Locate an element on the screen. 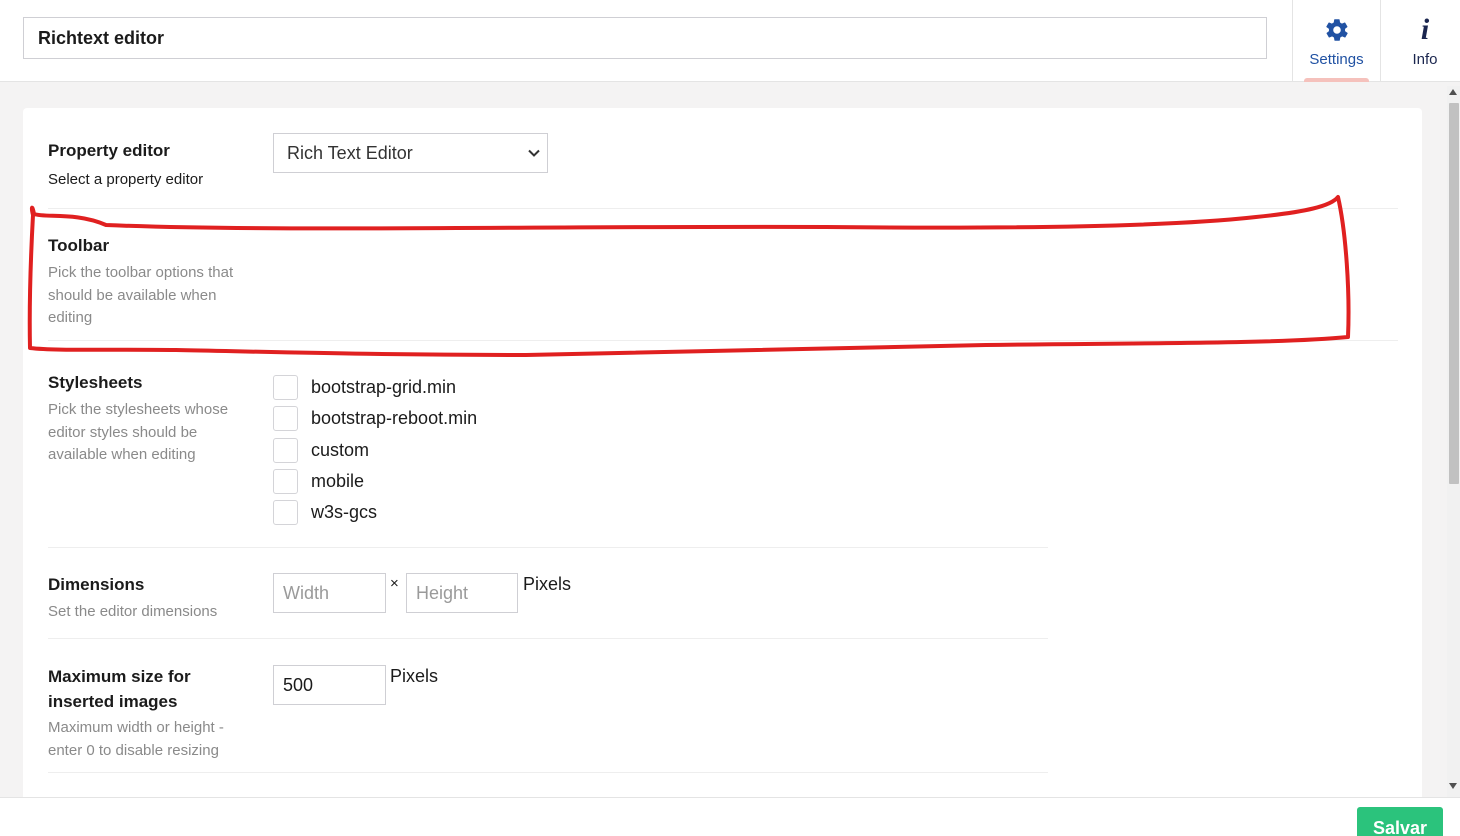 The height and width of the screenshot is (836, 1460). property-editor-section: Property editor Select a property editor is located at coordinates (148, 165).